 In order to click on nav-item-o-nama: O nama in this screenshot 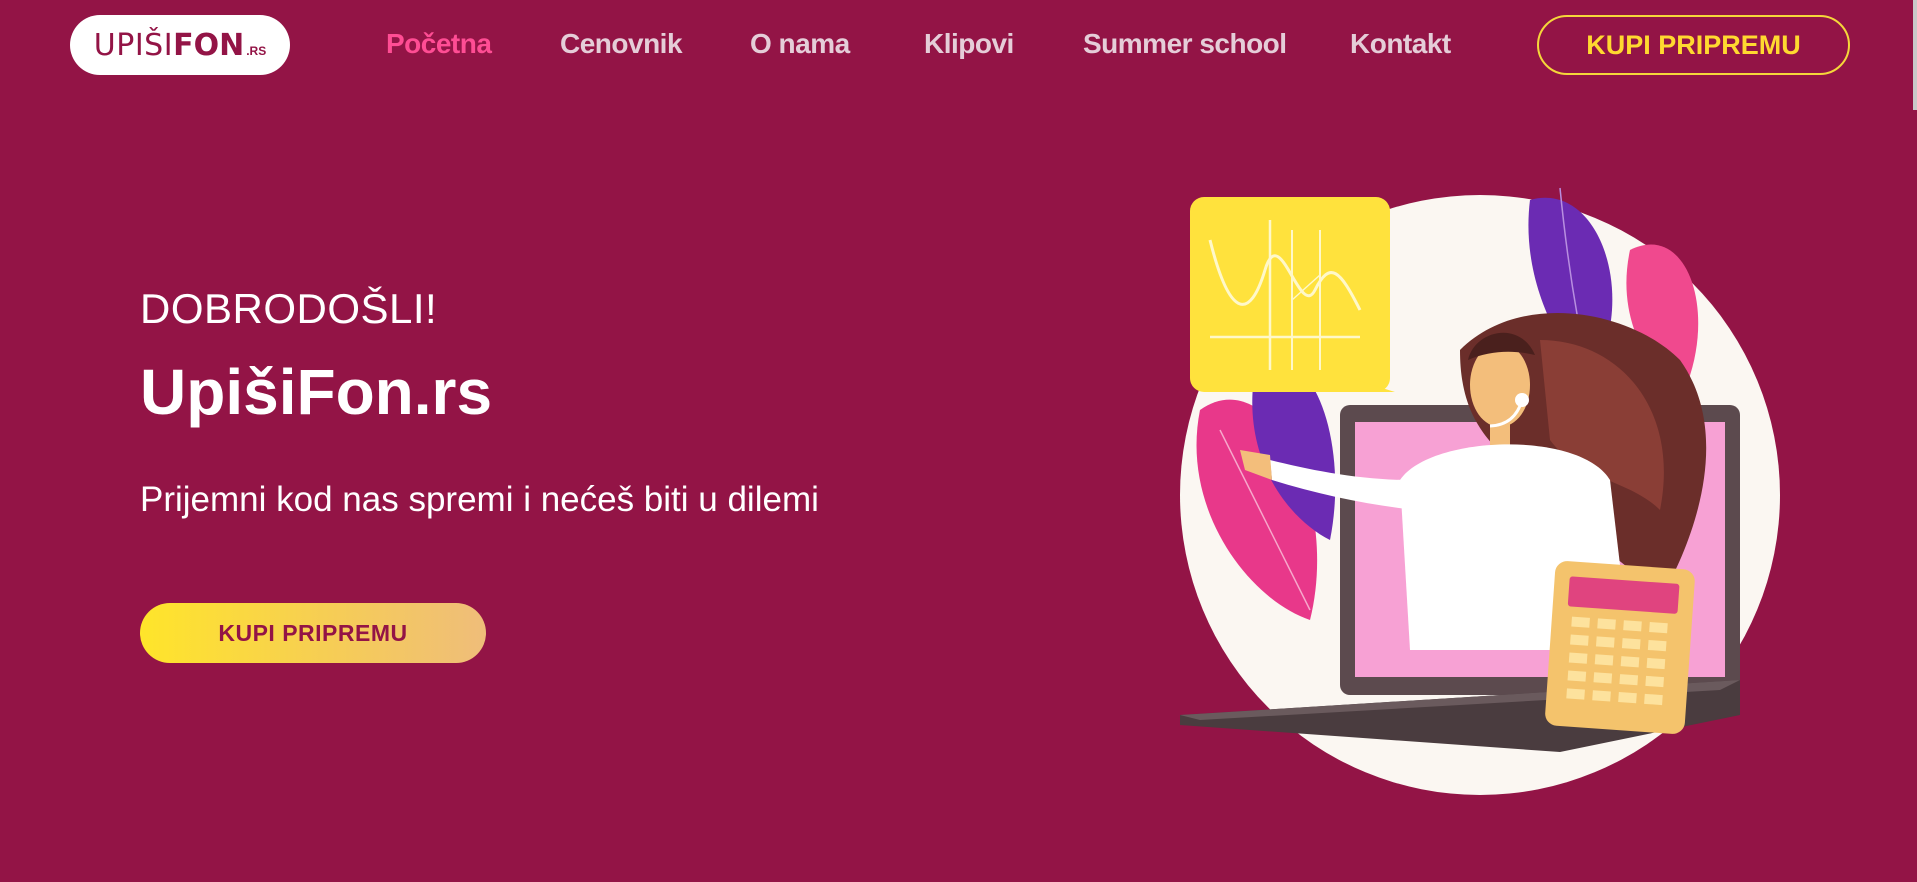, I will do `click(800, 44)`.